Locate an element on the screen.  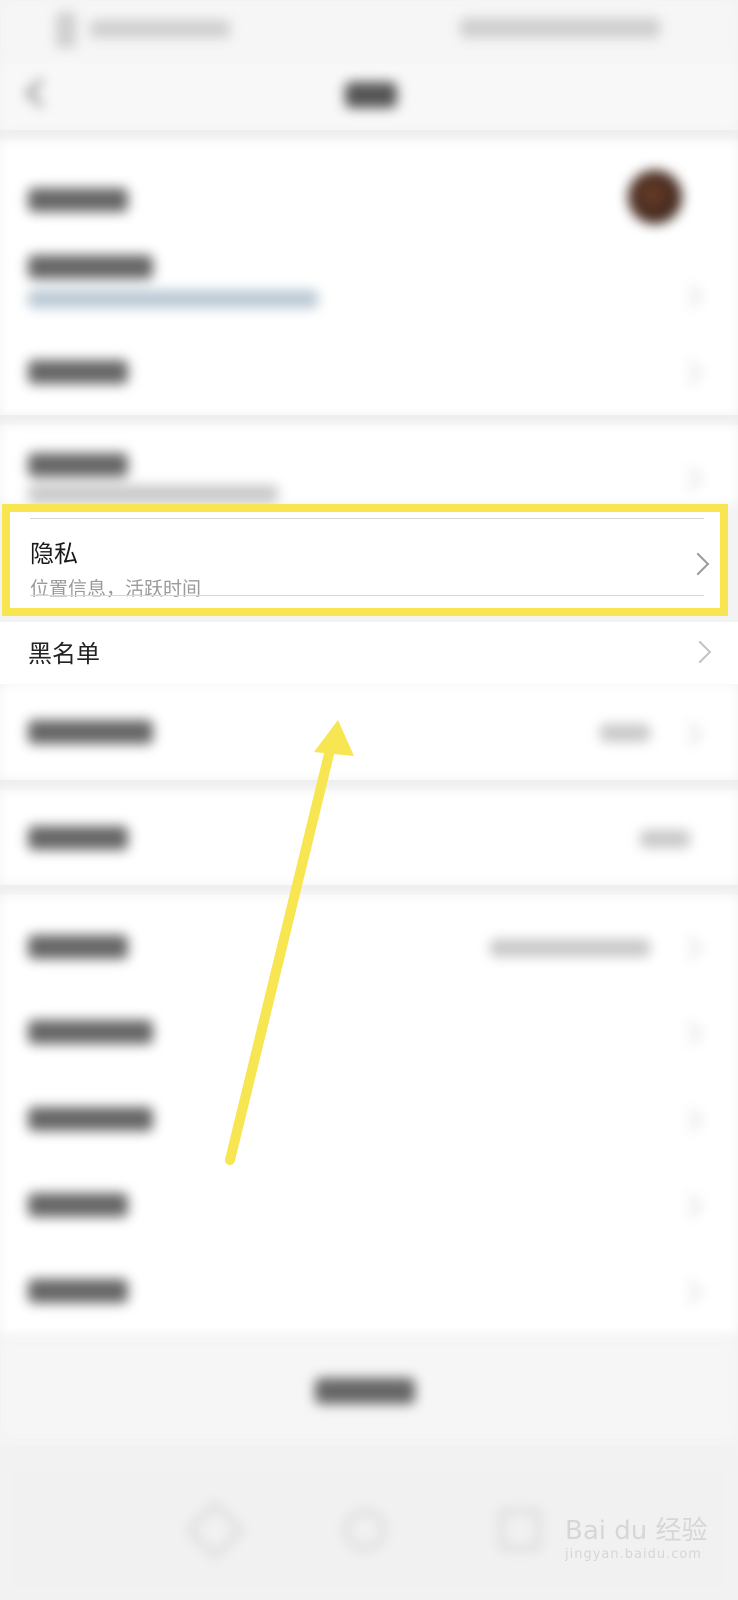
watermark: Bai du 经验 jingyan.baidu.com is located at coordinates (636, 1536).